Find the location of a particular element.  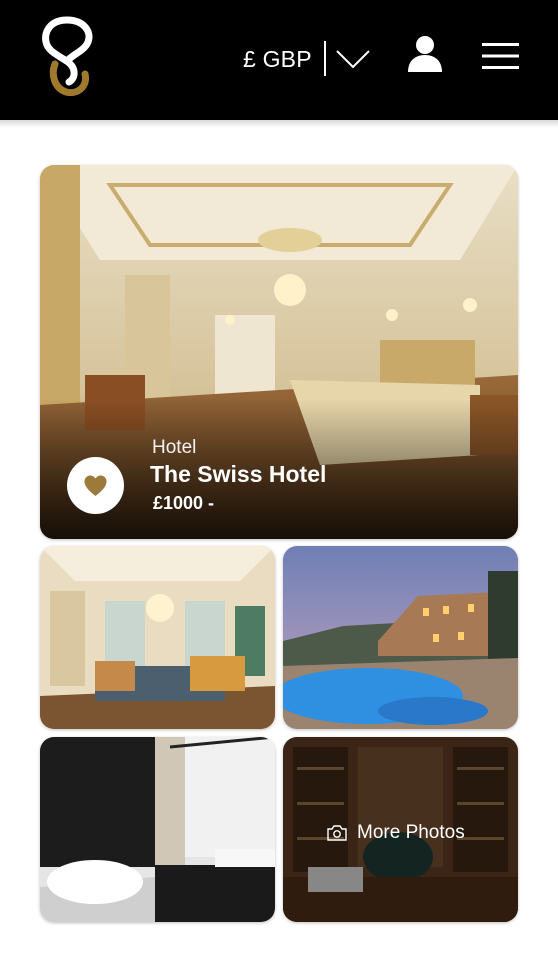

pool-villa-photo is located at coordinates (400, 637).